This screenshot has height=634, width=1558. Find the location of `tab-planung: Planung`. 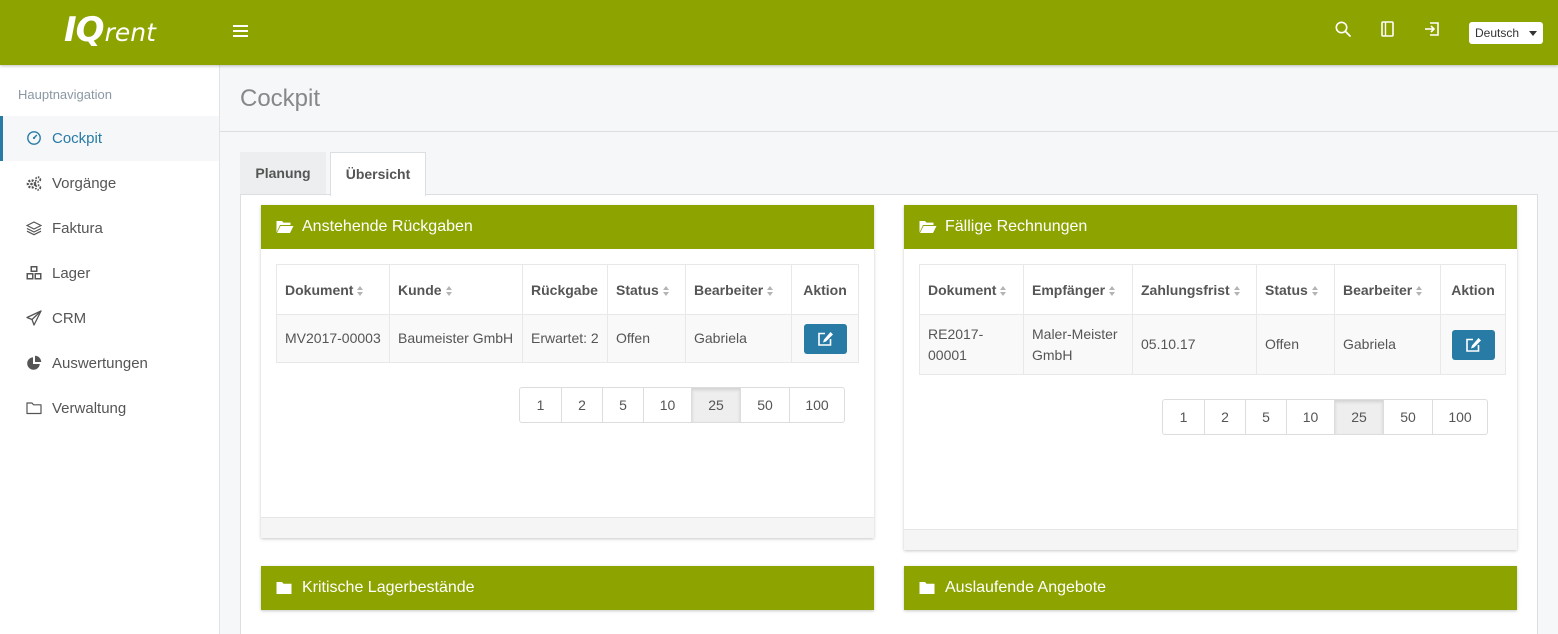

tab-planung: Planung is located at coordinates (283, 173).